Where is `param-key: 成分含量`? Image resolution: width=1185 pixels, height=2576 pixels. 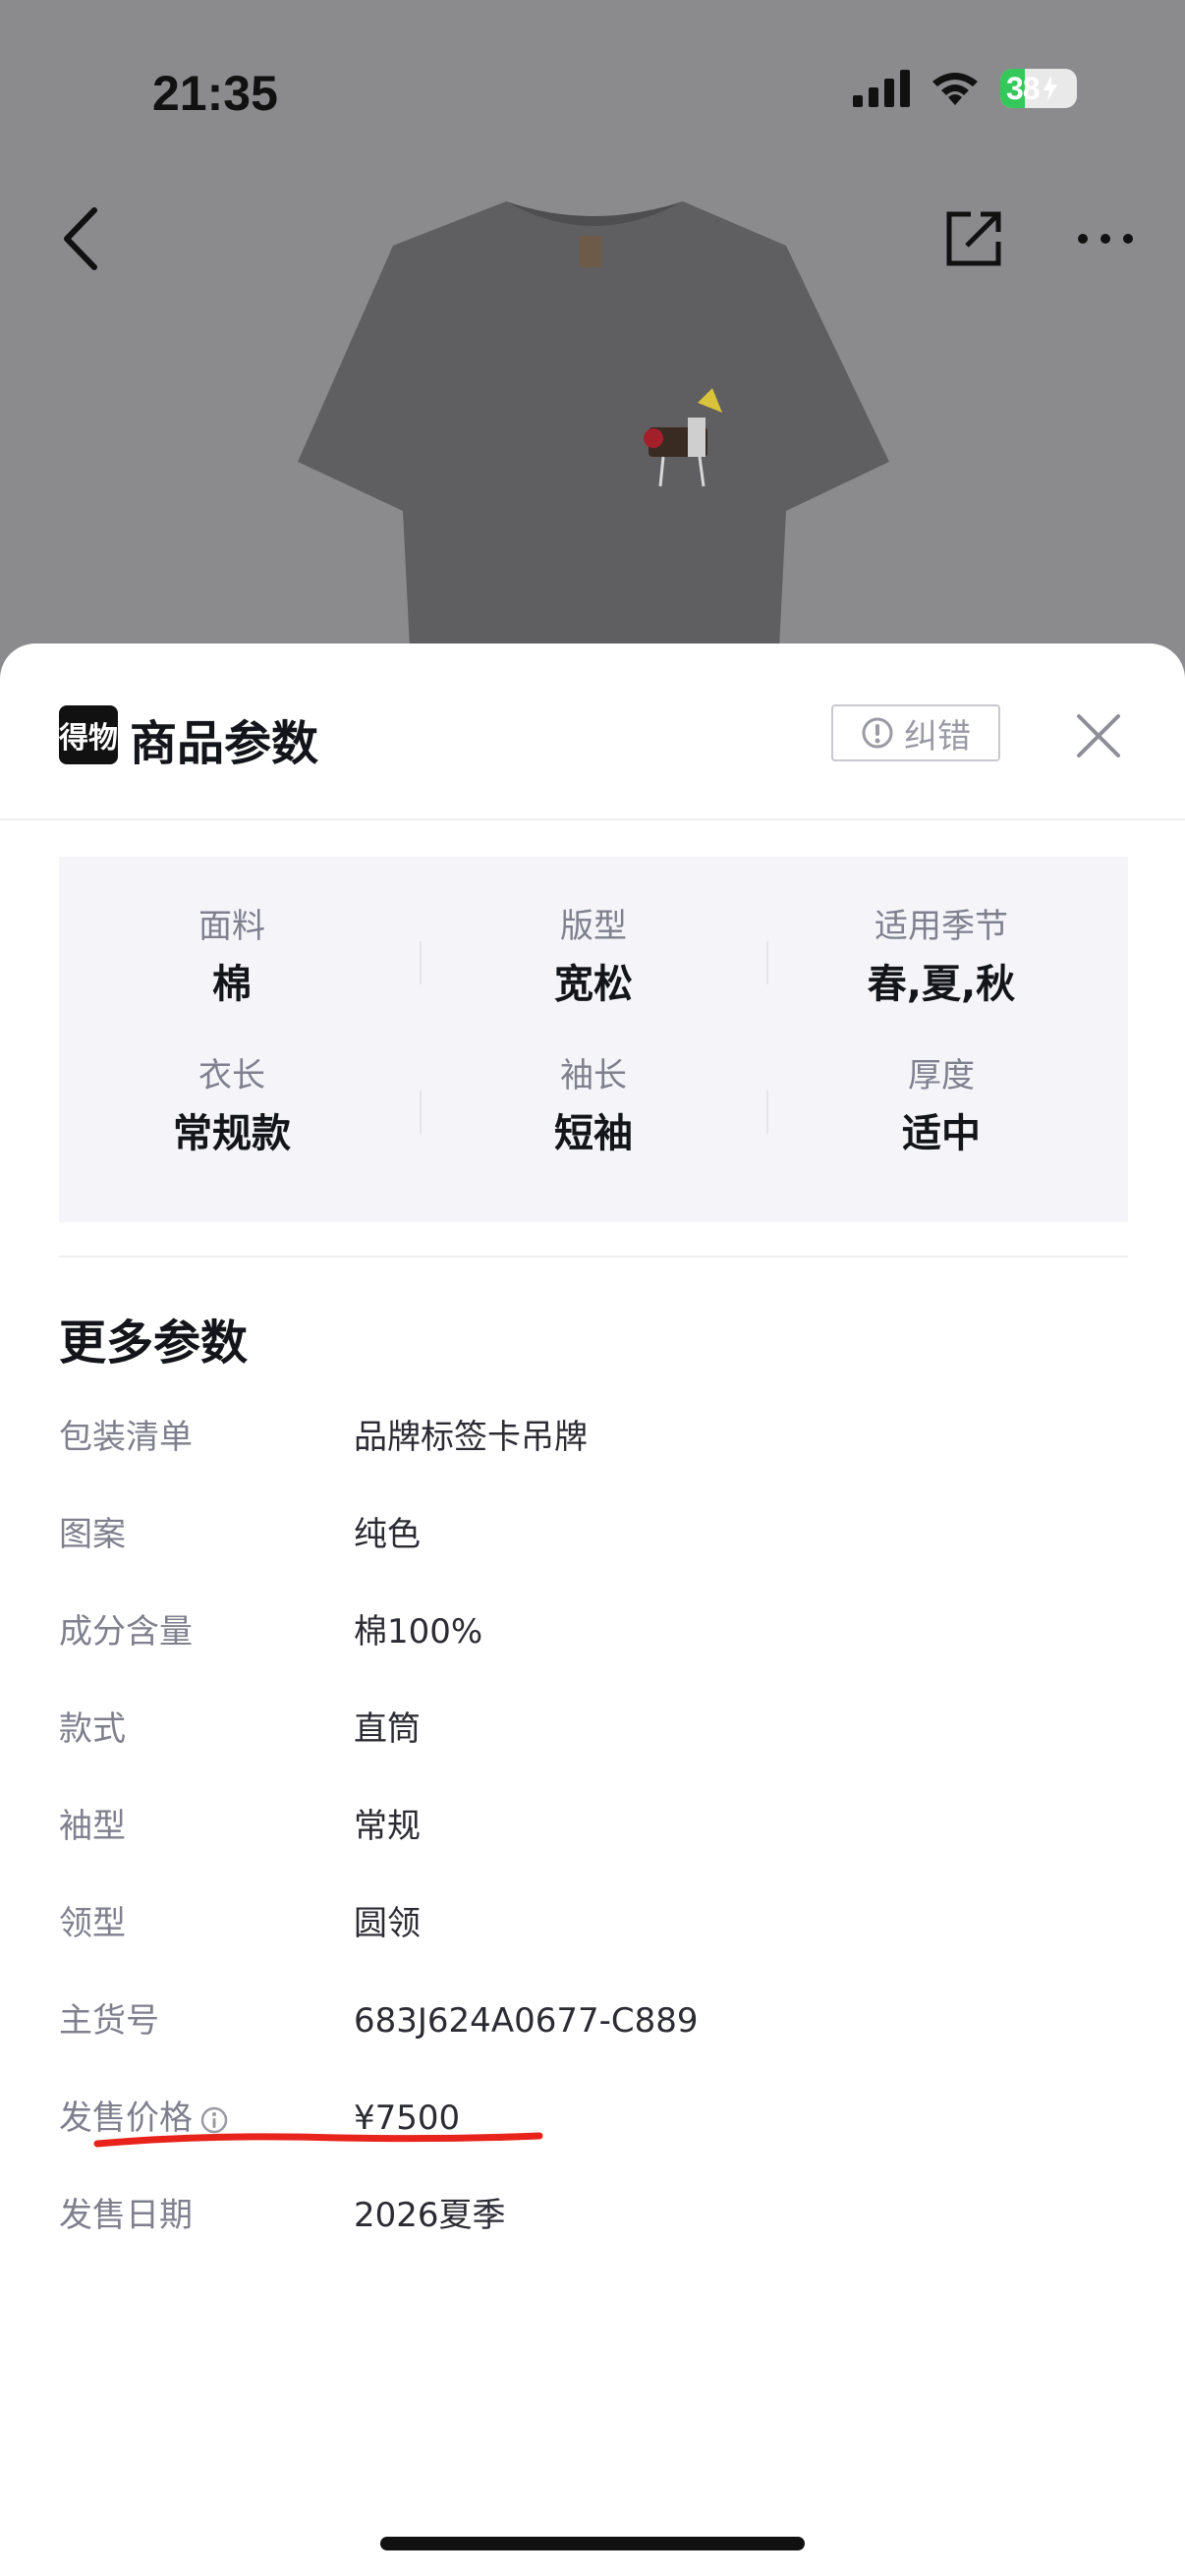 param-key: 成分含量 is located at coordinates (126, 1632).